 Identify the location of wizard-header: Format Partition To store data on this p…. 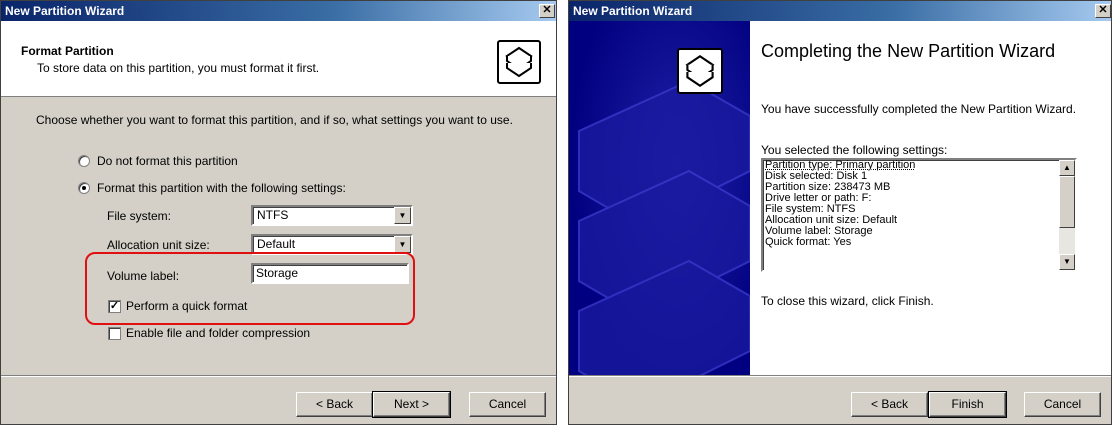
(278, 59).